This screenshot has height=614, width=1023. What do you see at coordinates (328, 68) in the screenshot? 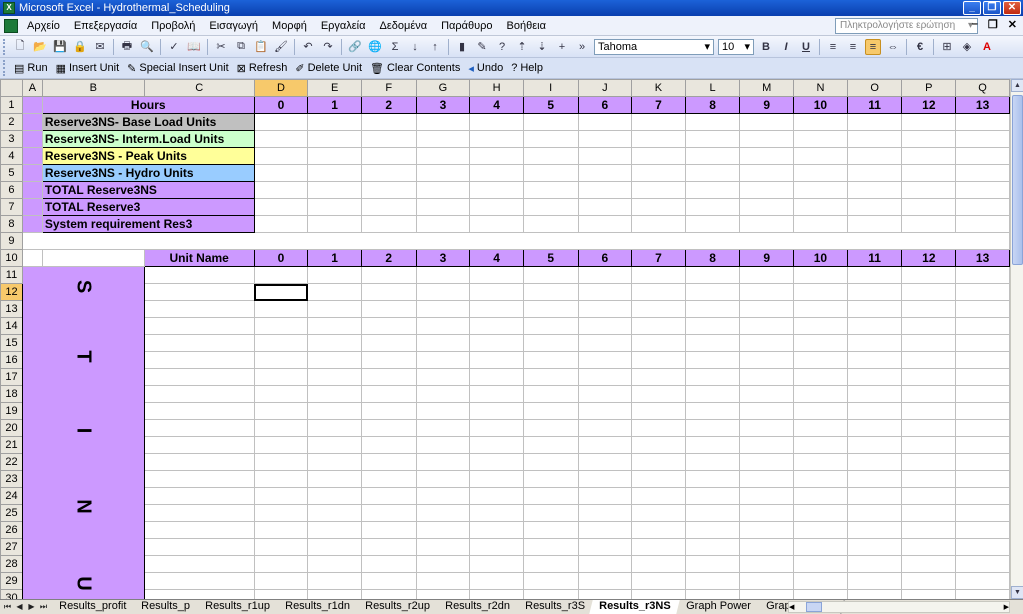
I see `delete-unit-button: ✐ Delete Unit` at bounding box center [328, 68].